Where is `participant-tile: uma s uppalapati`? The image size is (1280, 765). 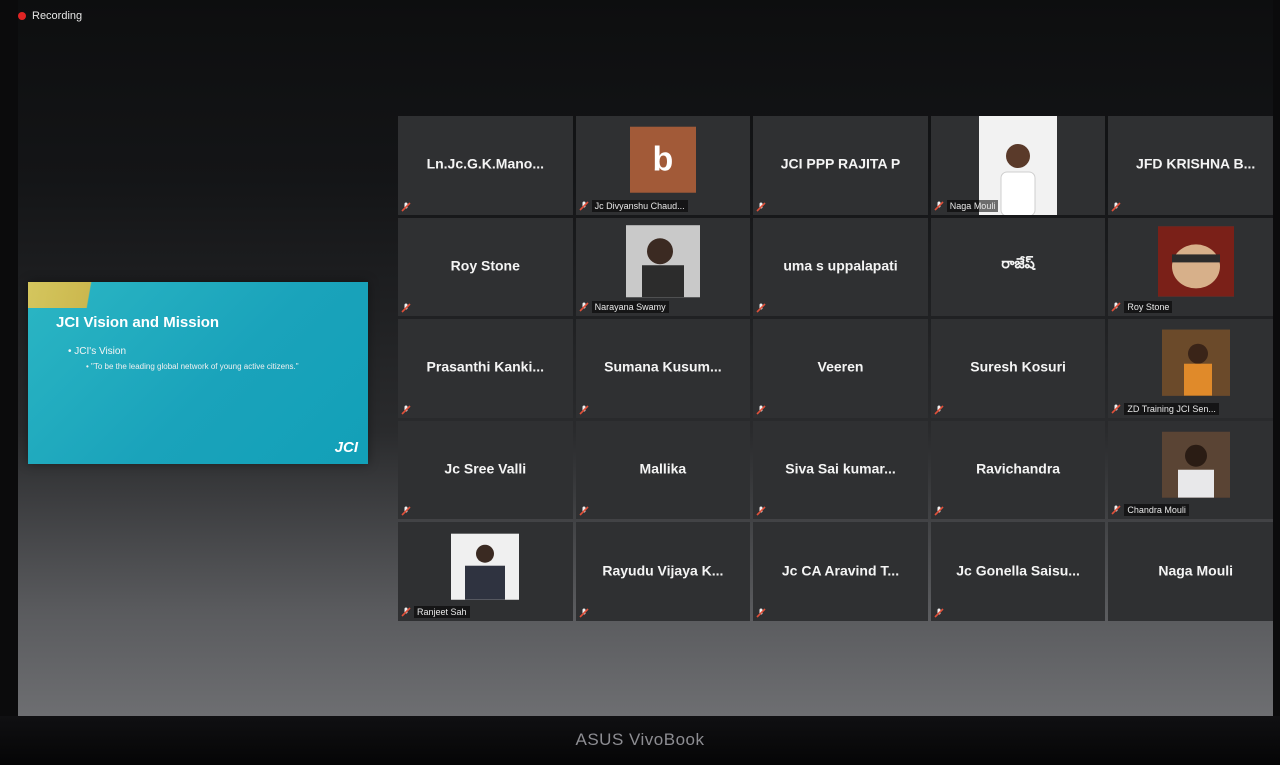
participant-tile: uma s uppalapati is located at coordinates (840, 267).